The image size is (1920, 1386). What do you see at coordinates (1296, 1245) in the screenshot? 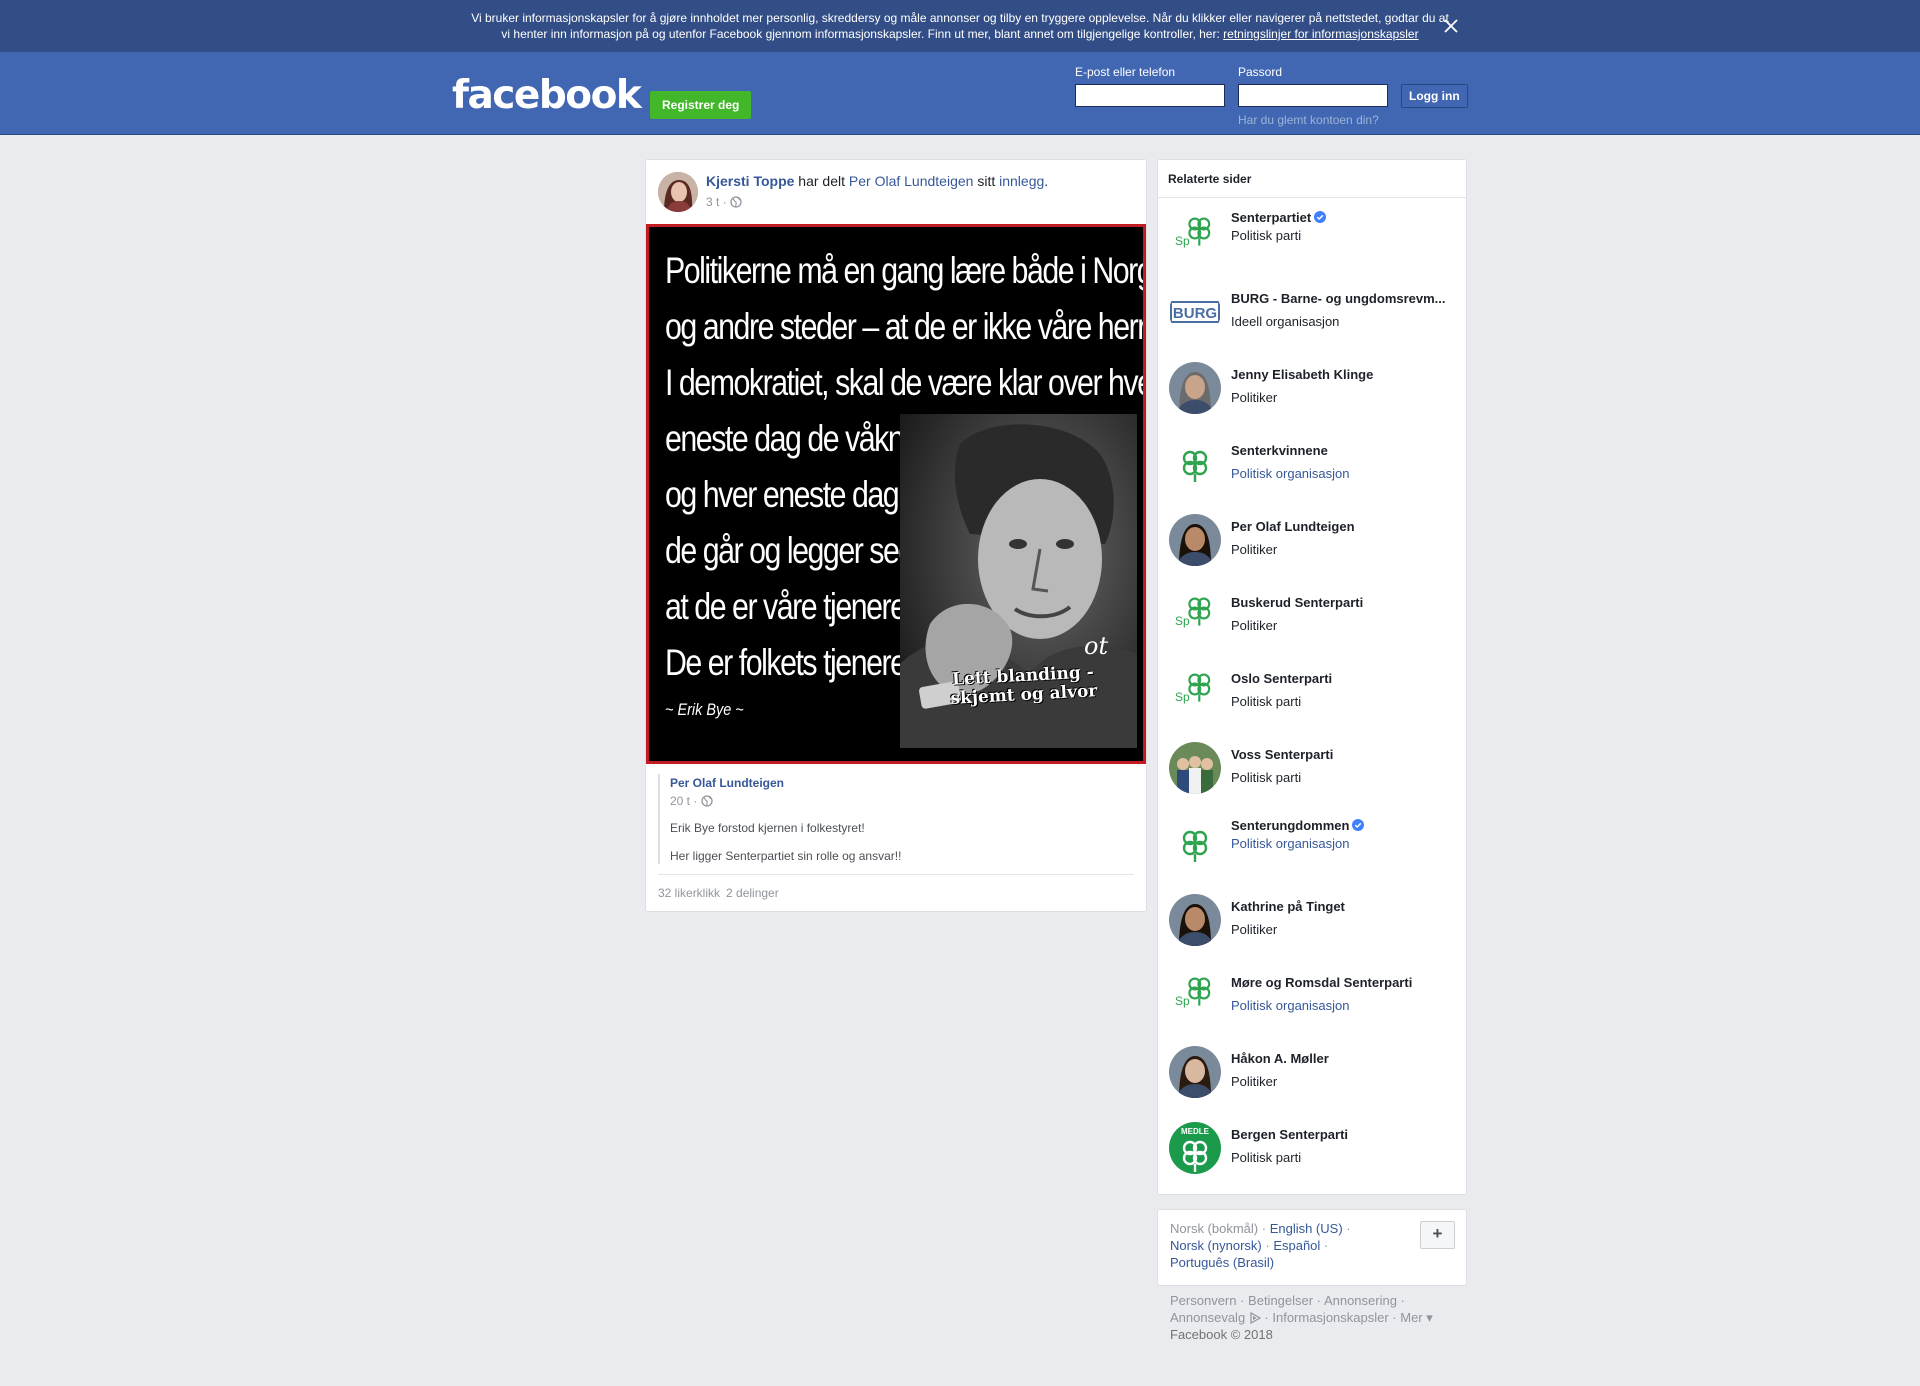
I see `language-option: Español` at bounding box center [1296, 1245].